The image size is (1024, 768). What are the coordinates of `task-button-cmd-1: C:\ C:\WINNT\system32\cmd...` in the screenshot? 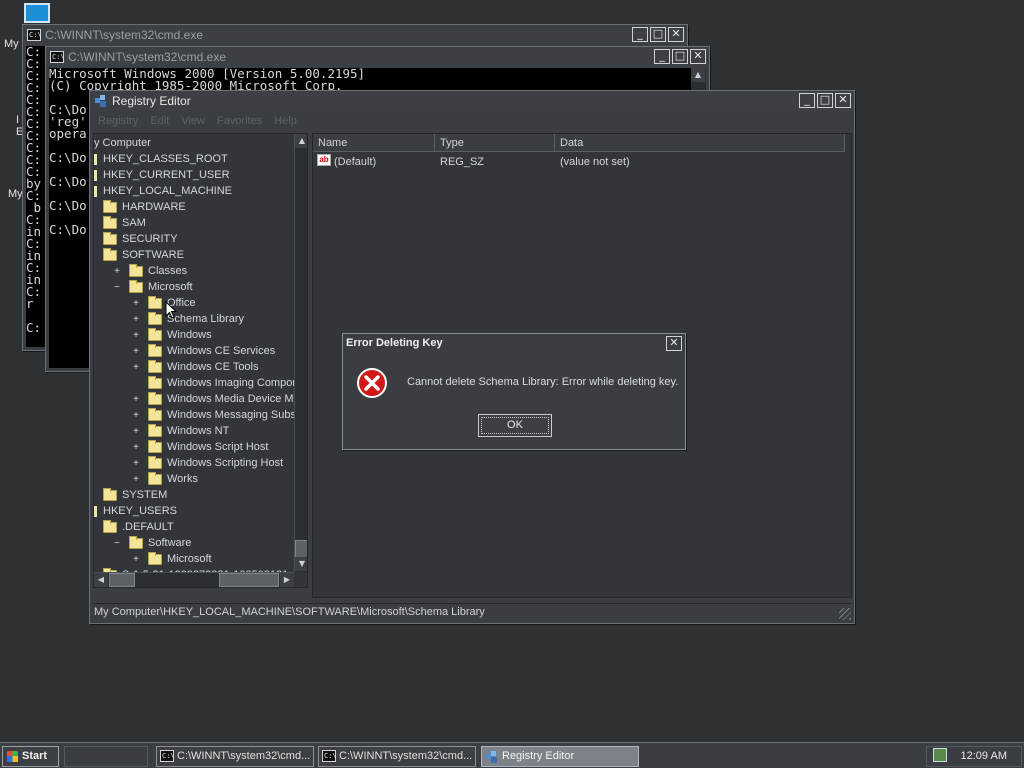 It's located at (235, 756).